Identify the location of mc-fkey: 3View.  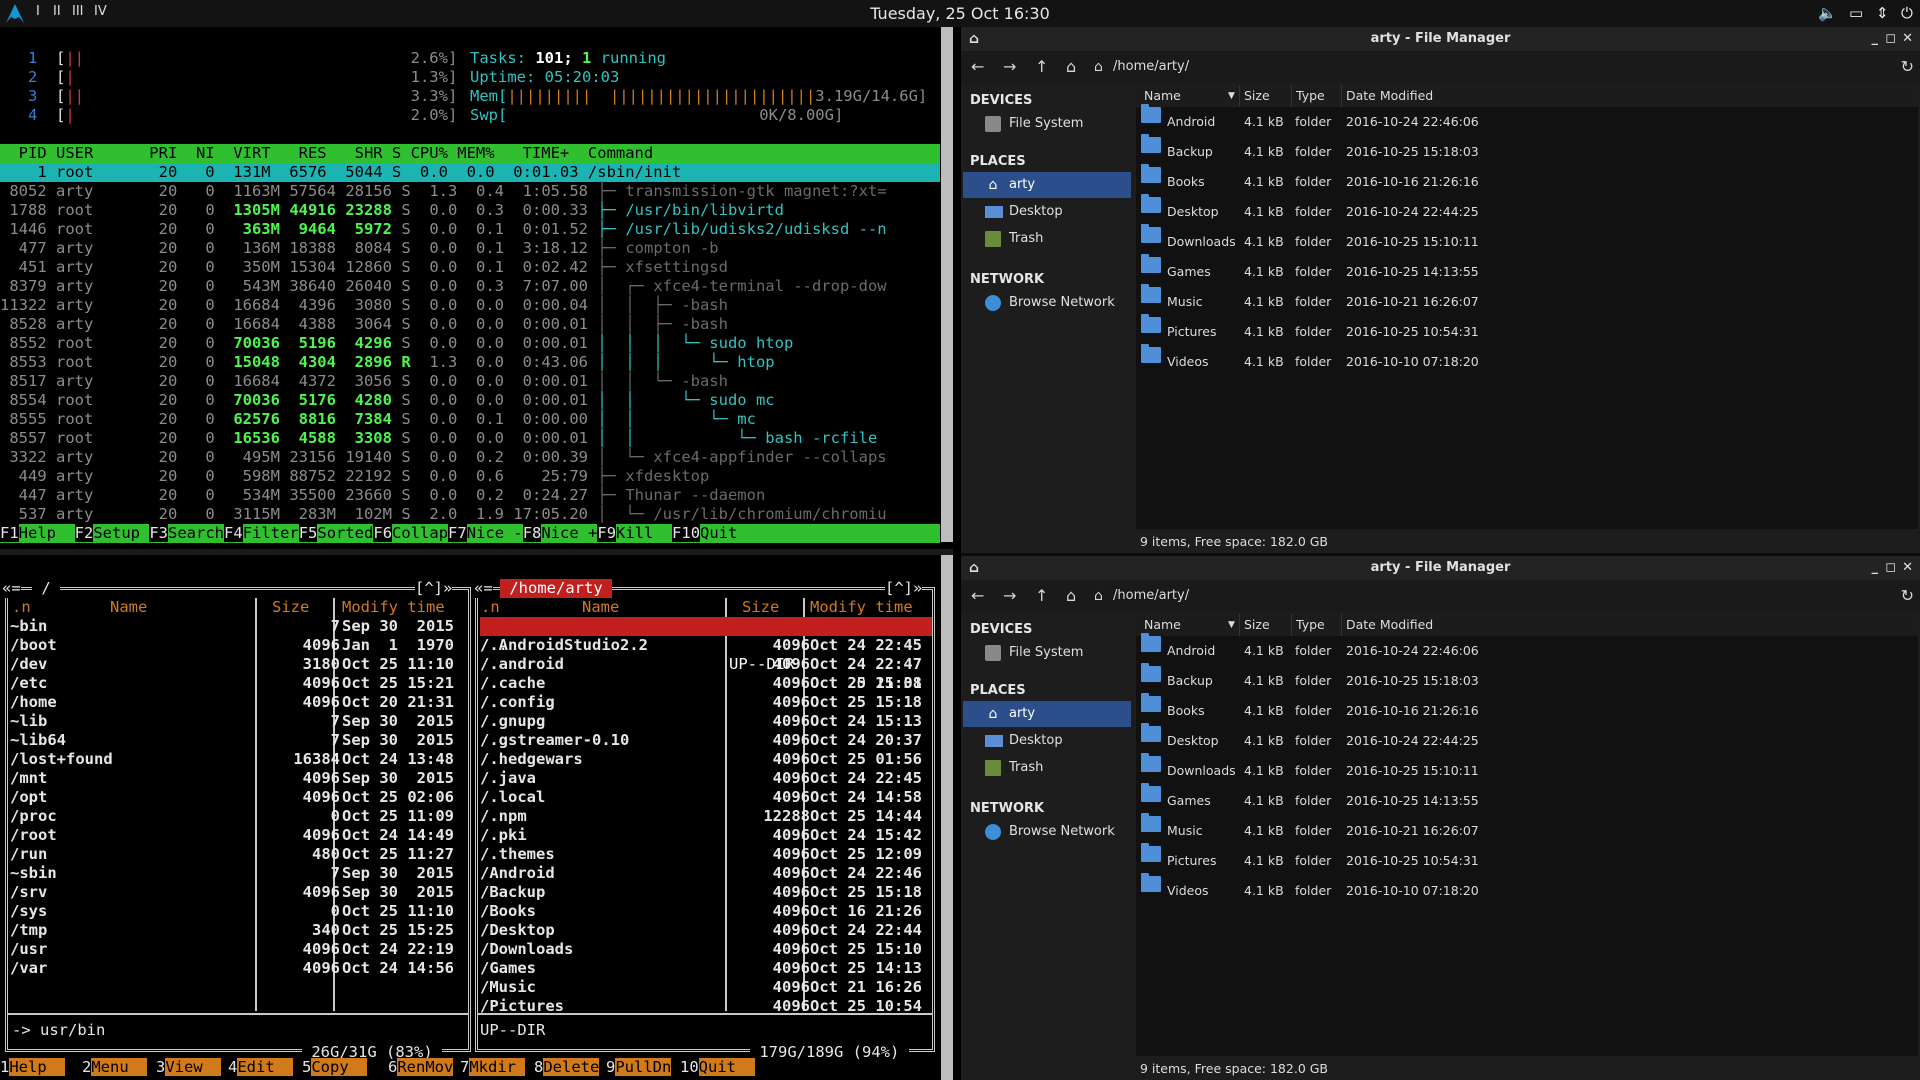
(189, 1067).